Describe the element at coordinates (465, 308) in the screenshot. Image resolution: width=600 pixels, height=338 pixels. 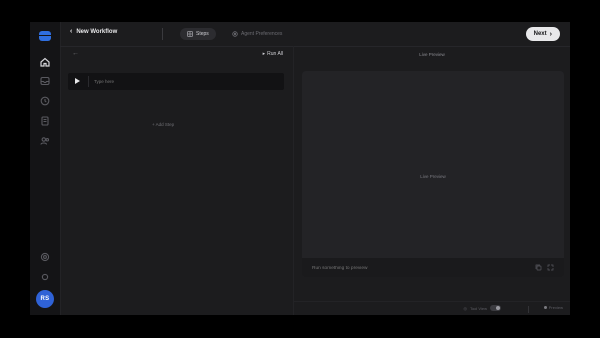
I see `tool-view-icon: ◎` at that location.